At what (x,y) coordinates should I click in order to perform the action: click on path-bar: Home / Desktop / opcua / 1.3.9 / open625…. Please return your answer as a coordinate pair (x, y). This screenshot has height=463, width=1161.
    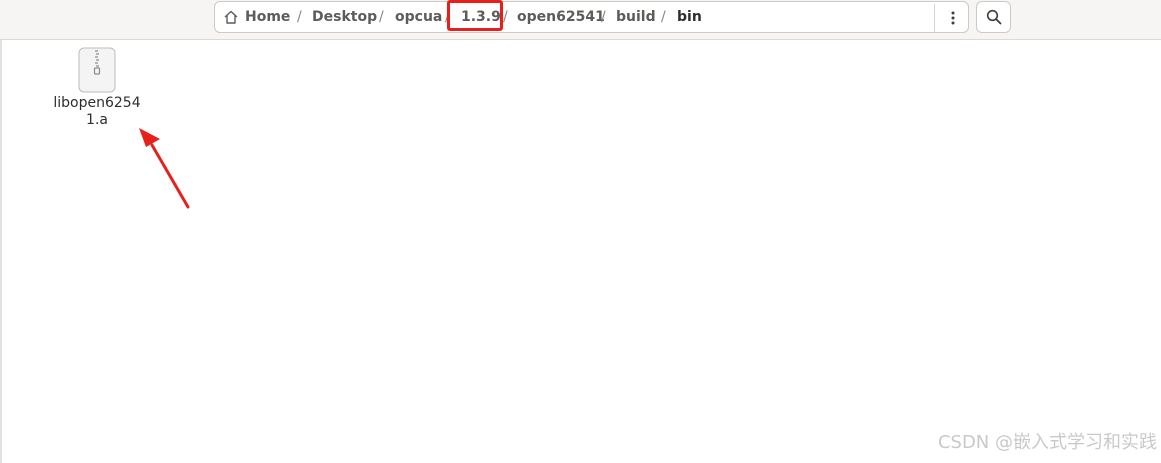
    Looking at the image, I should click on (591, 17).